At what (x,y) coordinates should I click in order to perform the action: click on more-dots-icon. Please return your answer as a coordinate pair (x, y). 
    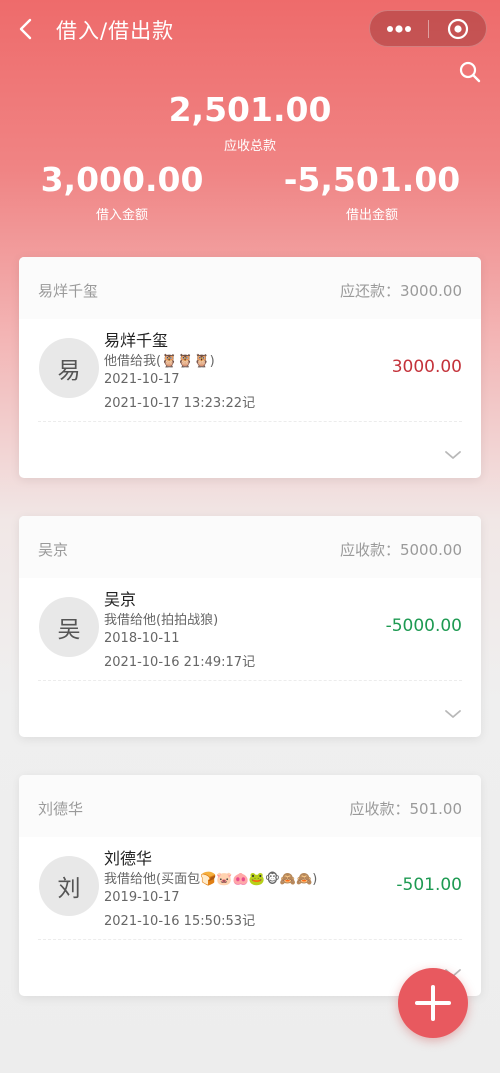
    Looking at the image, I should click on (399, 28).